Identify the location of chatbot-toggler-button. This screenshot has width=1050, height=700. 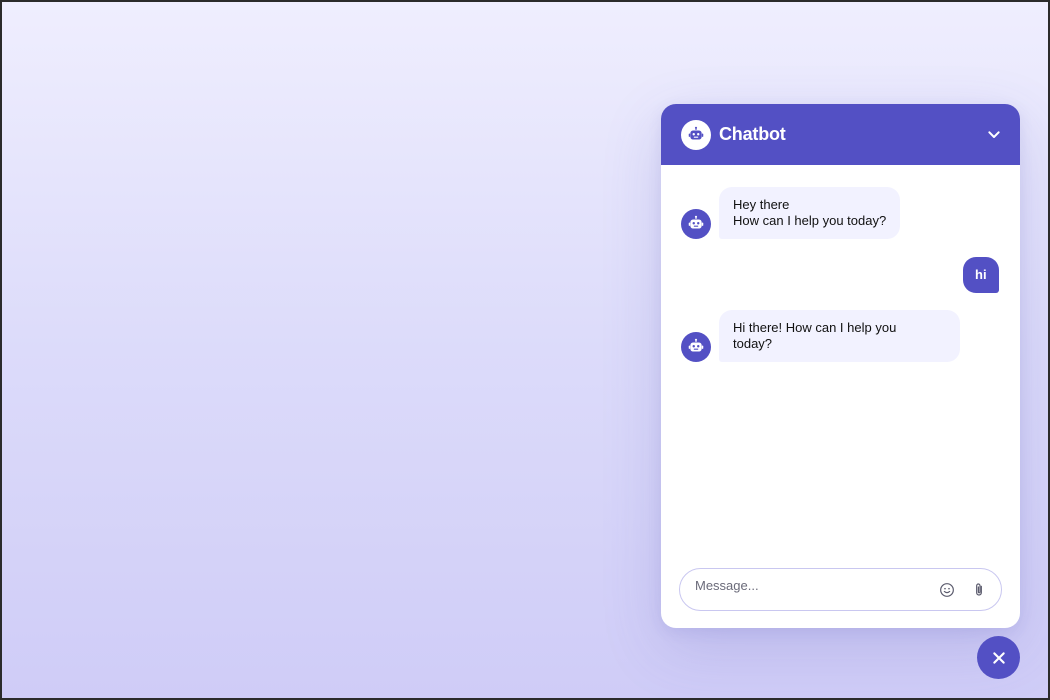
(998, 657).